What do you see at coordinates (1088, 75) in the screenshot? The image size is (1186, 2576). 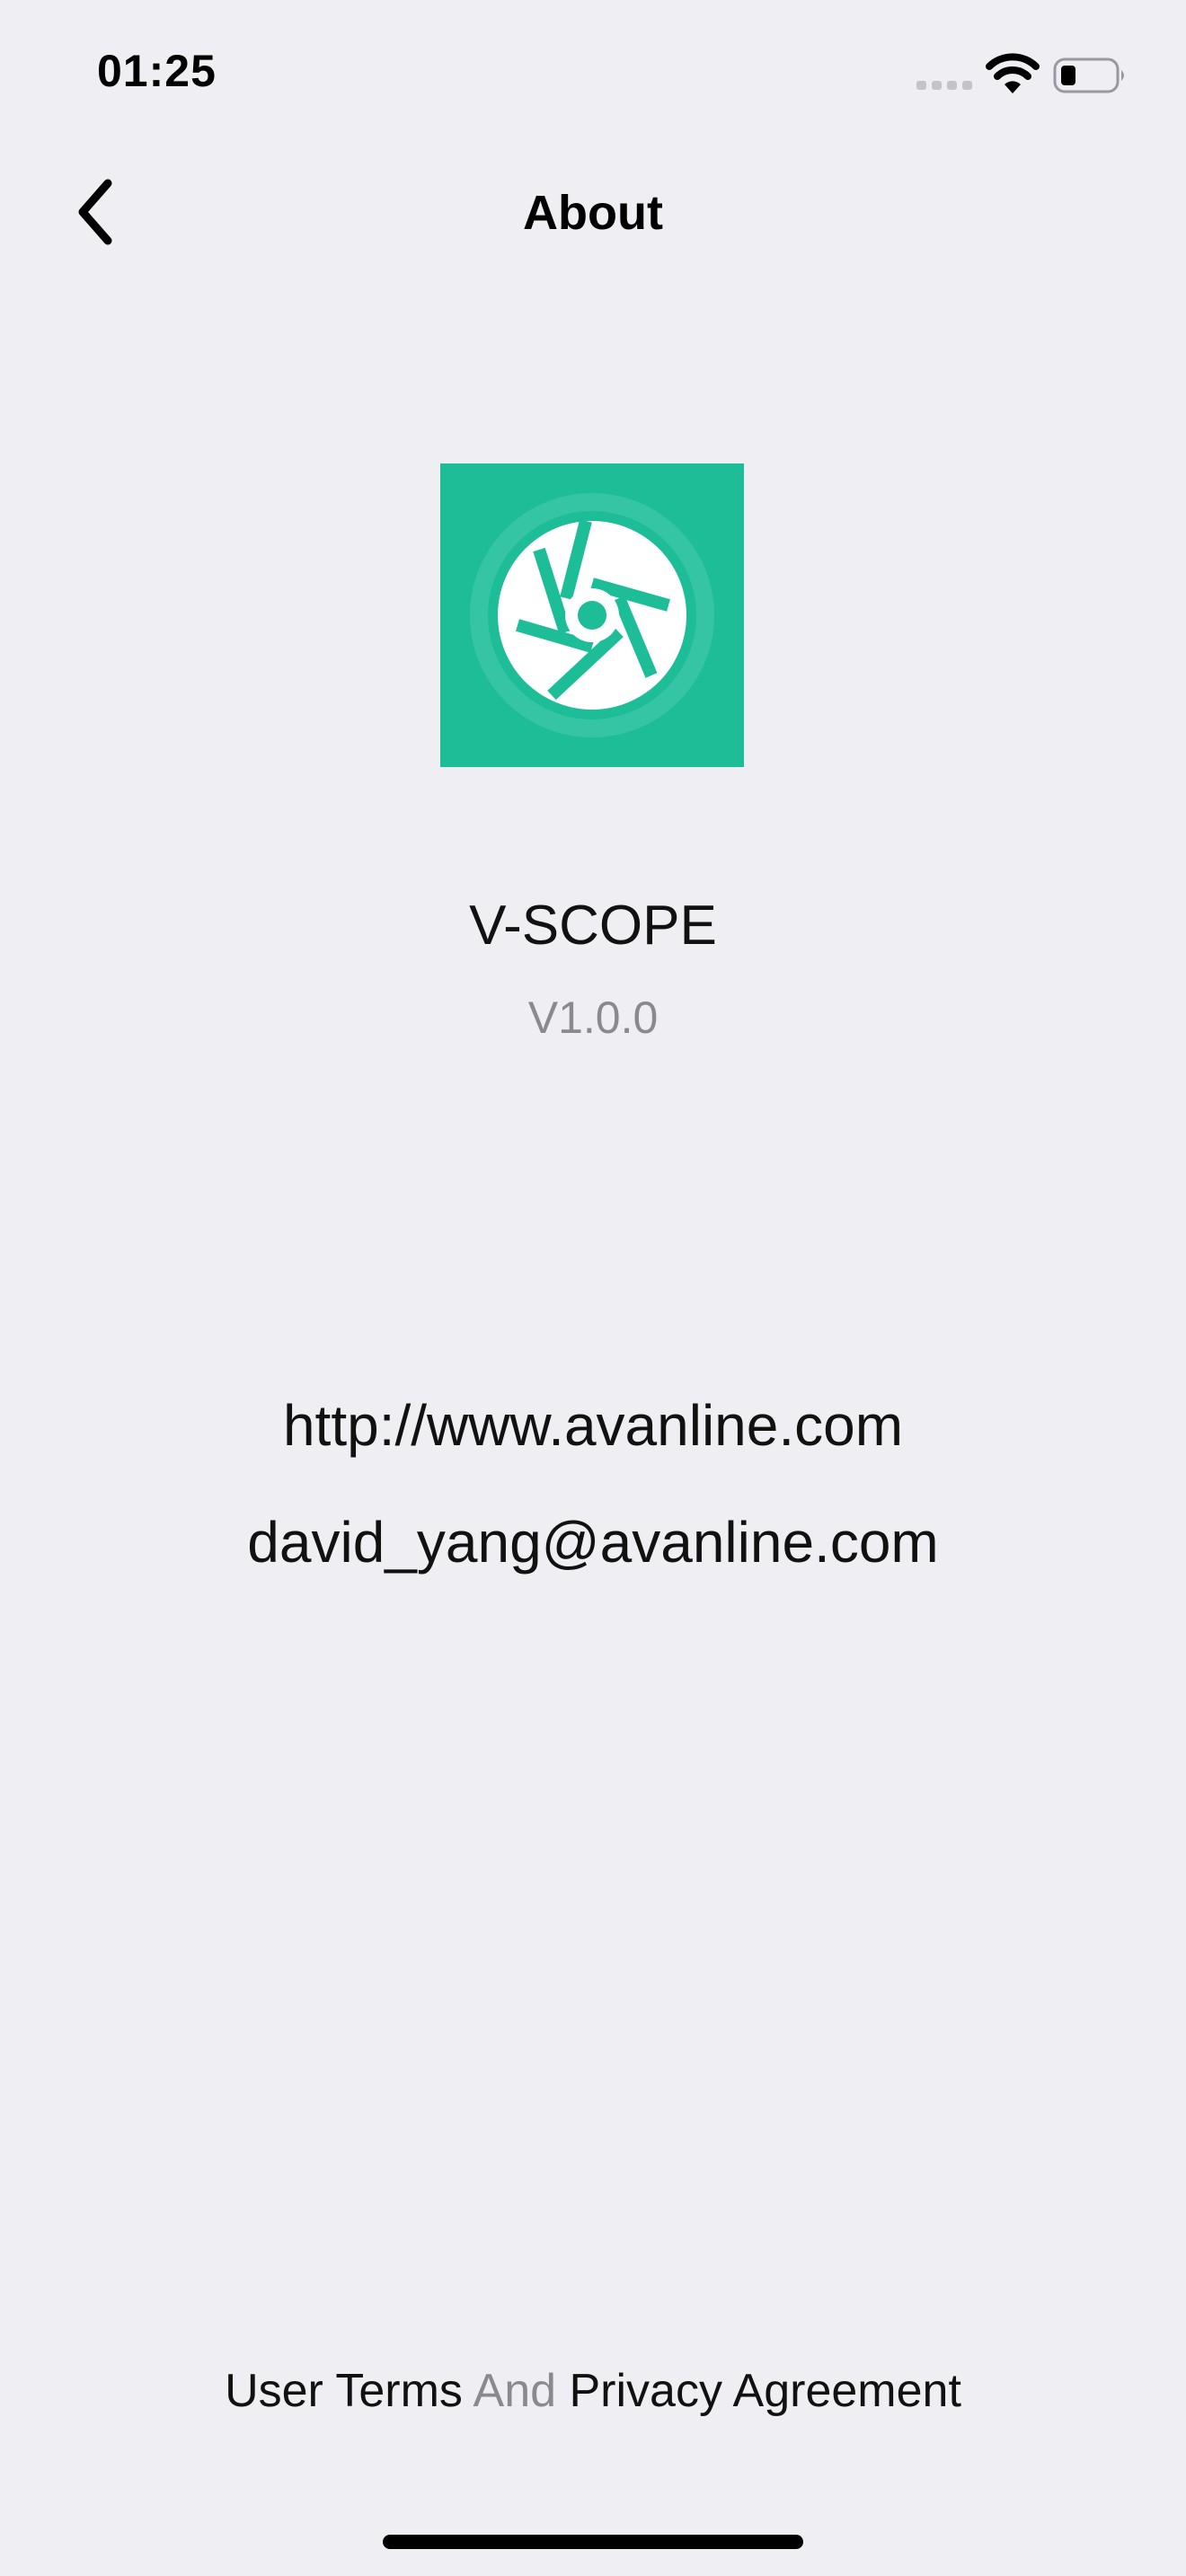 I see `battery-icon` at bounding box center [1088, 75].